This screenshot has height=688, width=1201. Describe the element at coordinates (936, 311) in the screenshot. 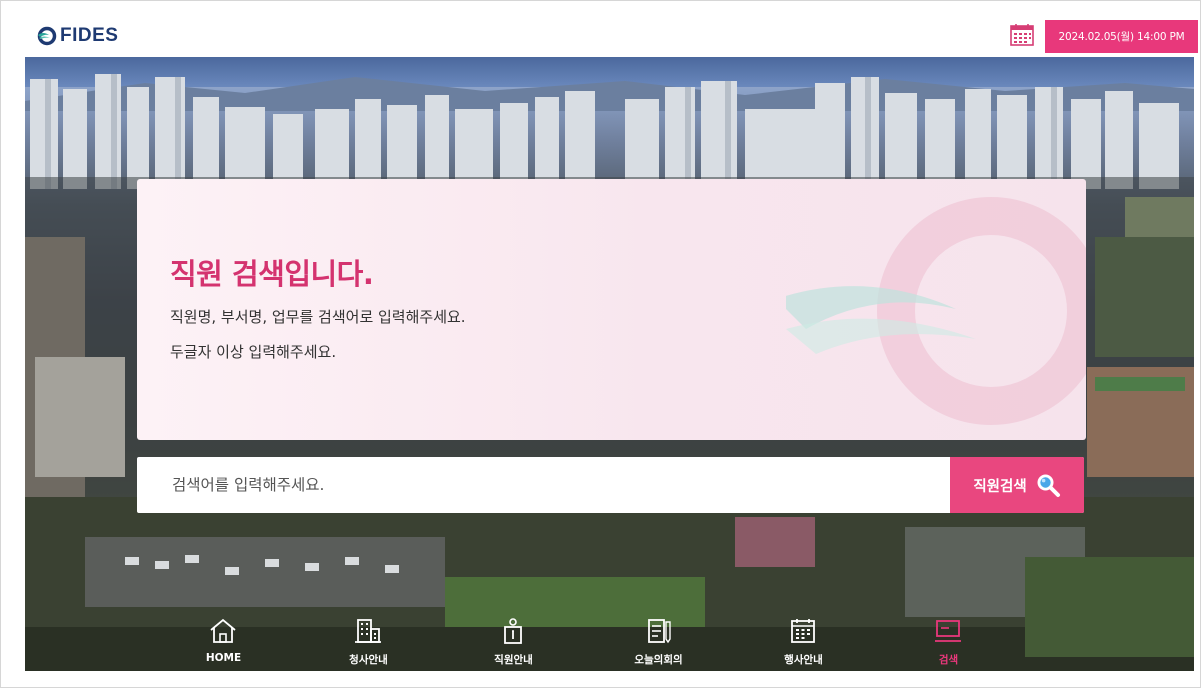

I see `watermark-logo` at that location.